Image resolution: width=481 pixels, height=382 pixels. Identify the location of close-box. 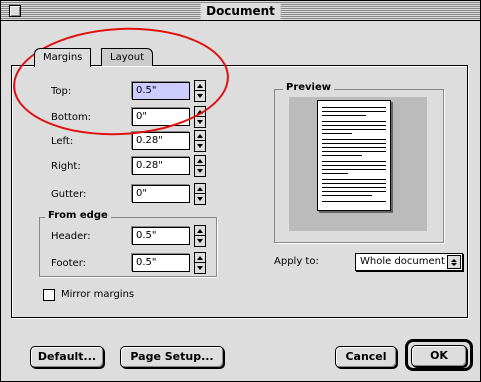
(15, 11).